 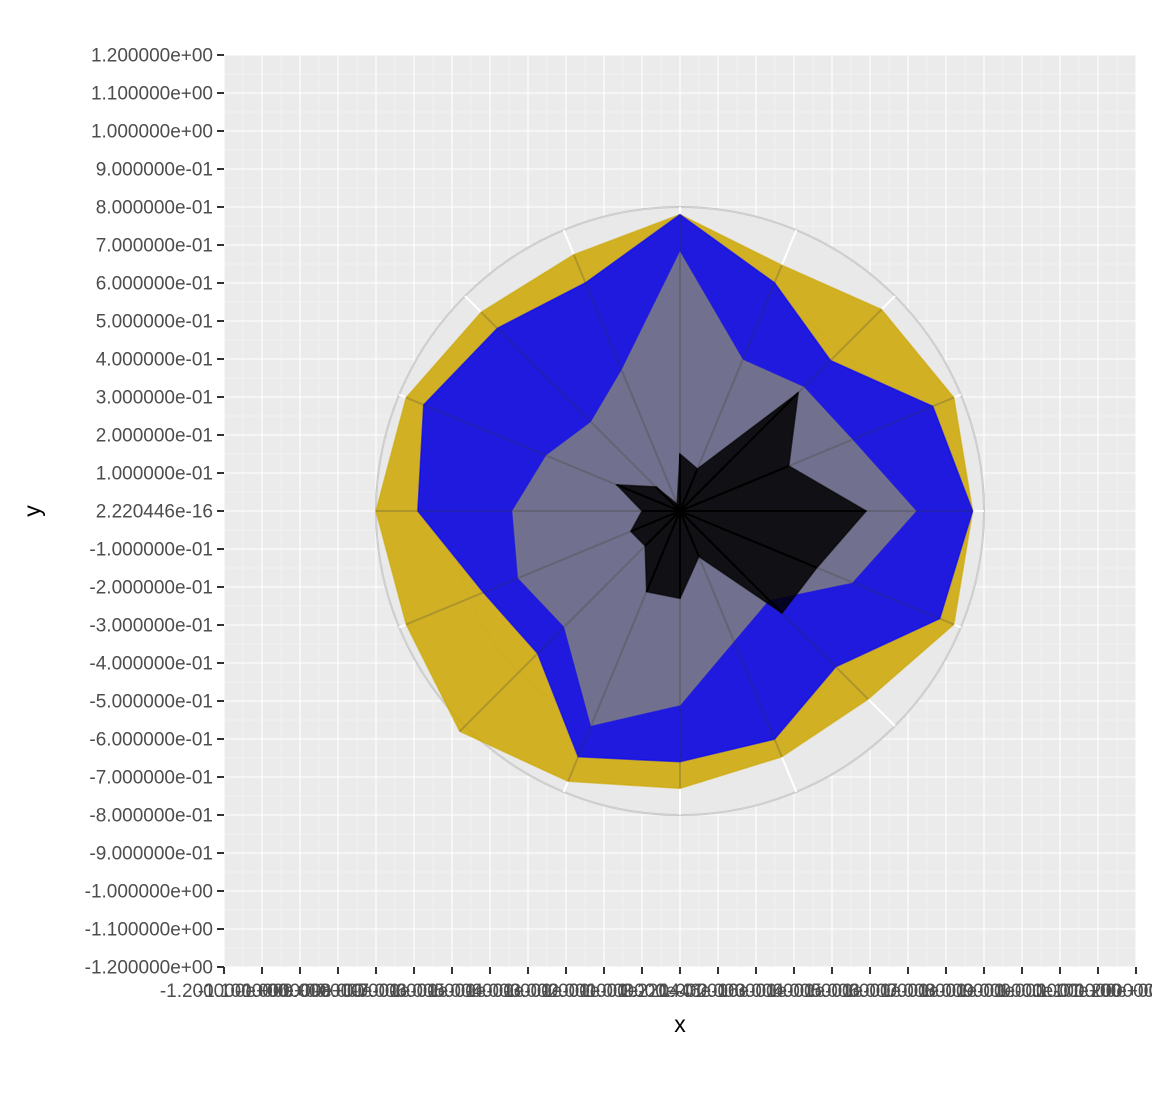 I want to click on y-tick-label: 1.200000e+00, so click(x=152, y=56).